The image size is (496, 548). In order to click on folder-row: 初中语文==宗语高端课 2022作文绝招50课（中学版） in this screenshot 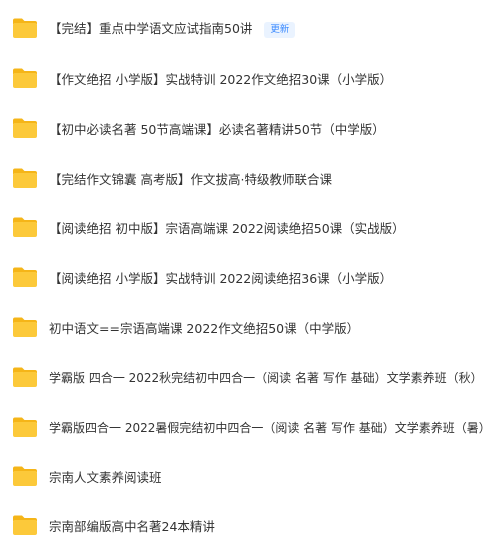, I will do `click(248, 327)`.